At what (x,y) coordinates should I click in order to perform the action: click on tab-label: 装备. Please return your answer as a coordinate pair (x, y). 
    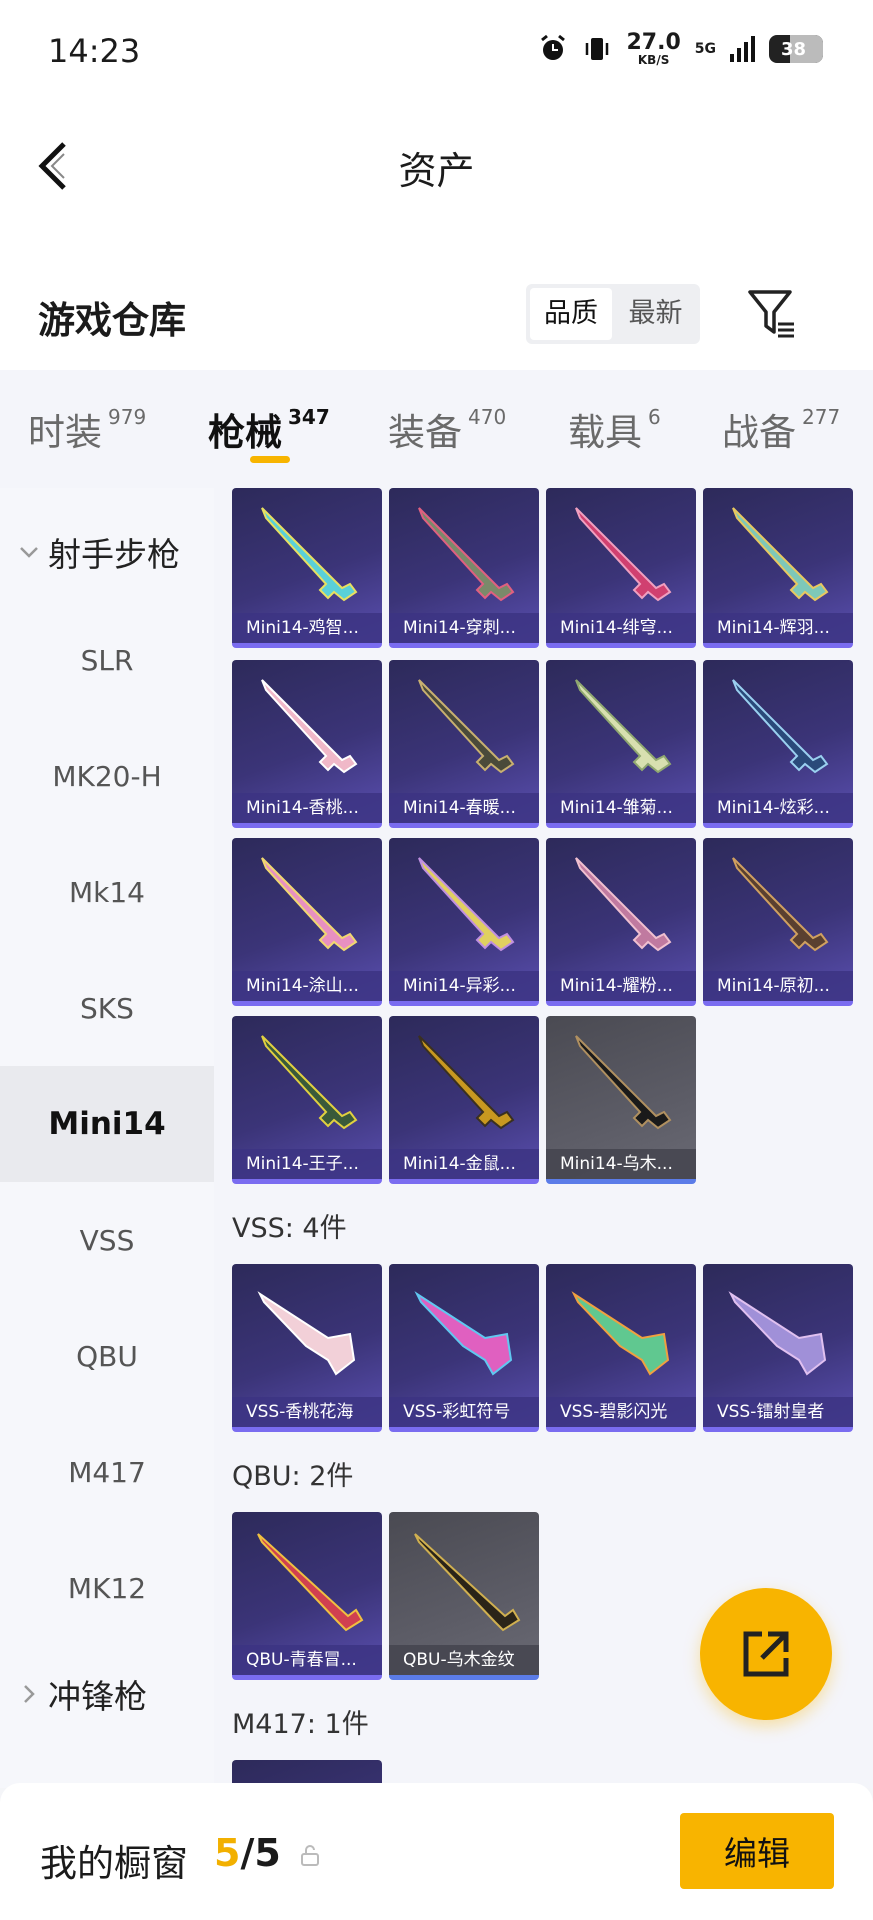
    Looking at the image, I should click on (425, 432).